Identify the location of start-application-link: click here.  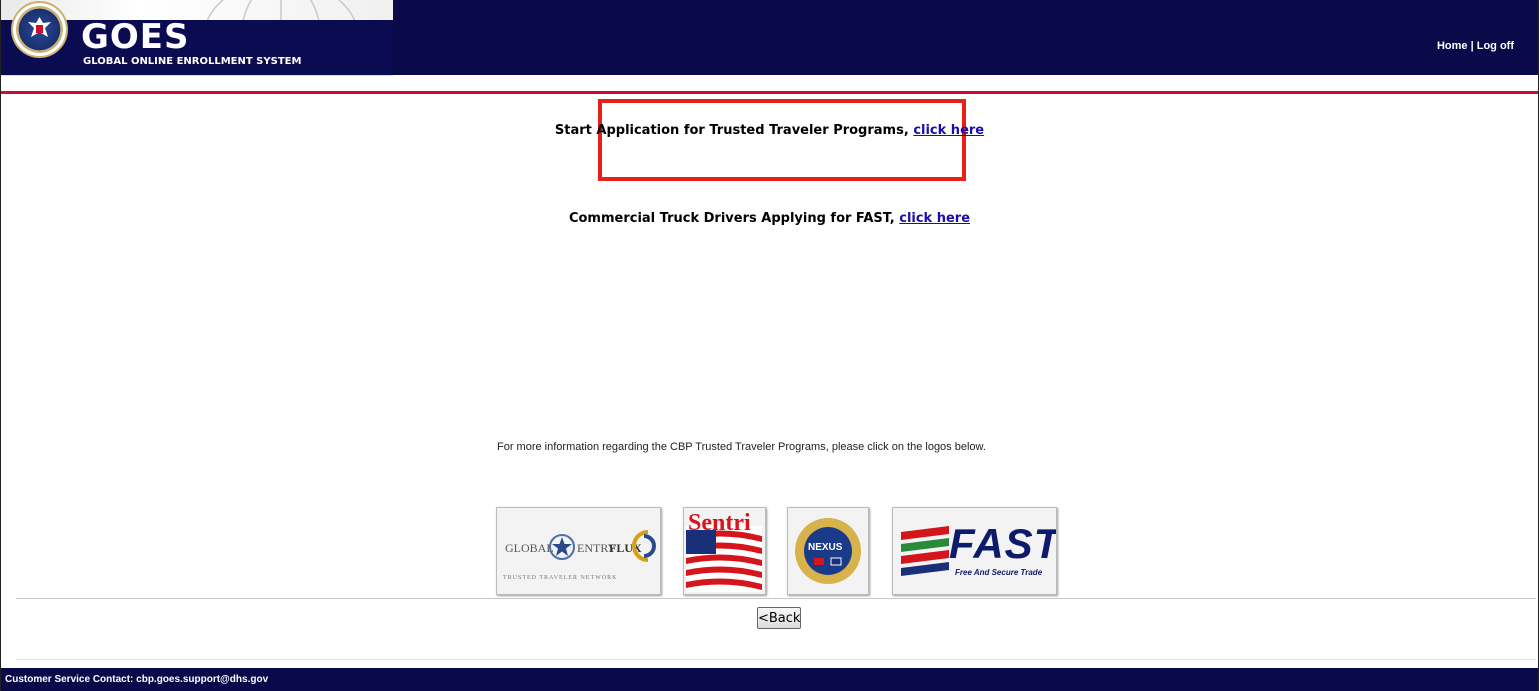
(948, 130).